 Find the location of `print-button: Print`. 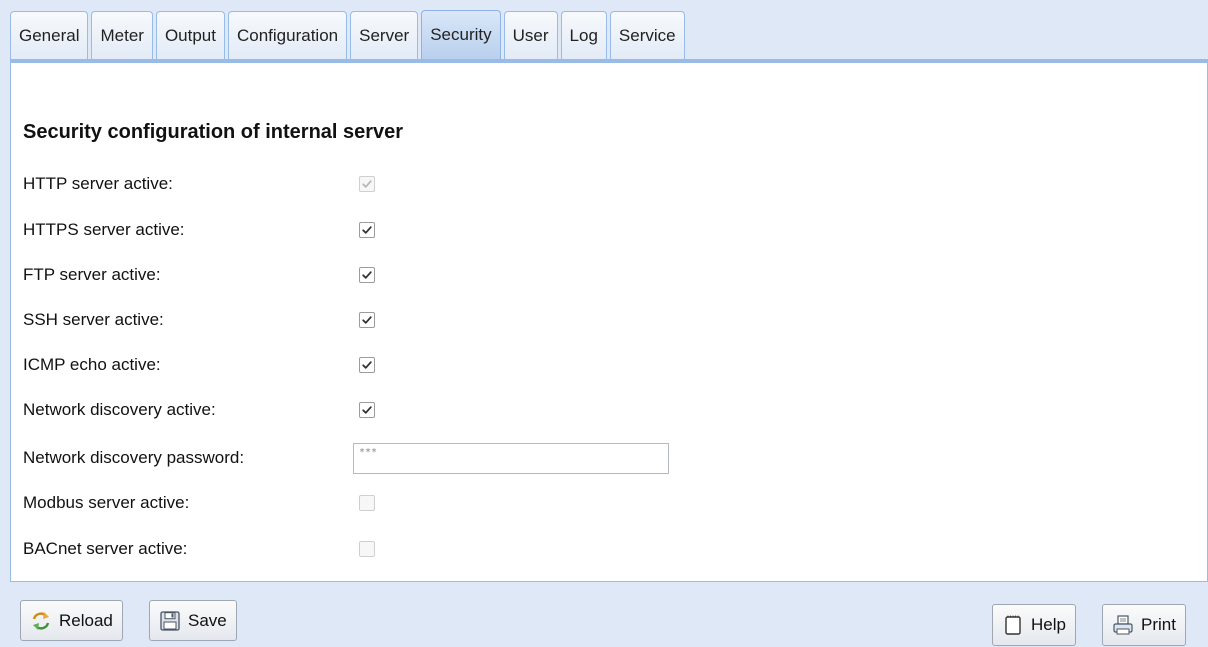

print-button: Print is located at coordinates (1144, 625).